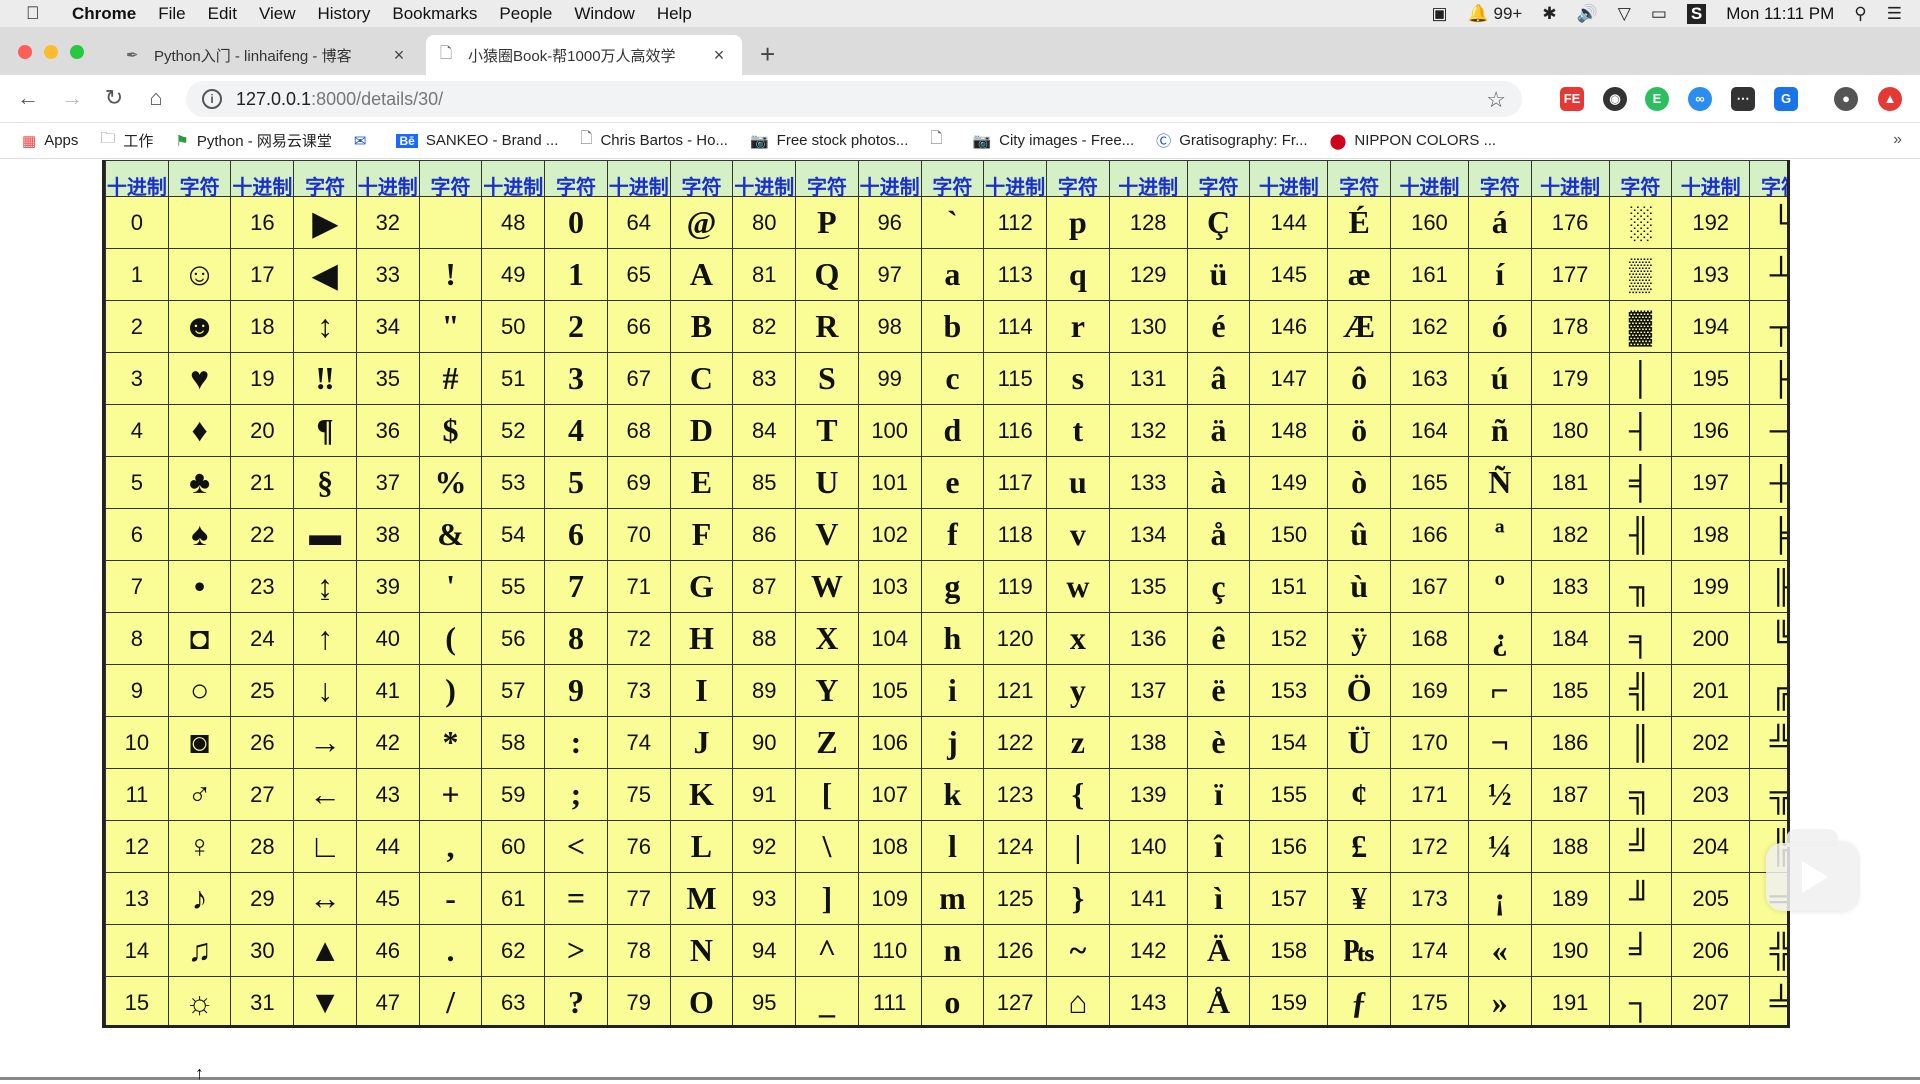 This screenshot has width=1920, height=1084. Describe the element at coordinates (936, 138) in the screenshot. I see `page-icon: 🗋` at that location.